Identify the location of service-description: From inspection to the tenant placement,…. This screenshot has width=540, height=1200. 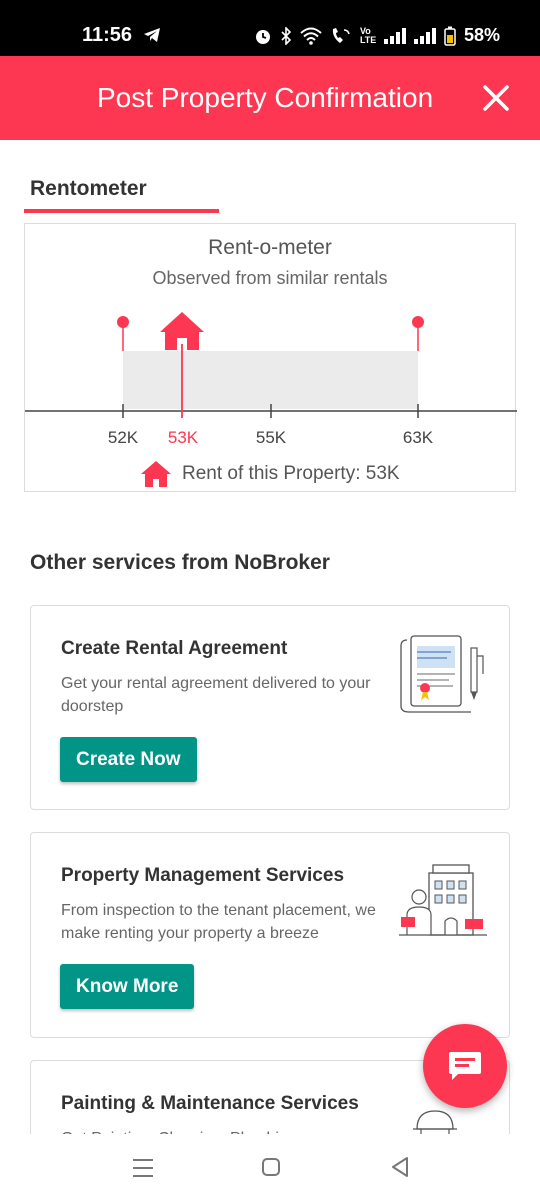
(218, 922).